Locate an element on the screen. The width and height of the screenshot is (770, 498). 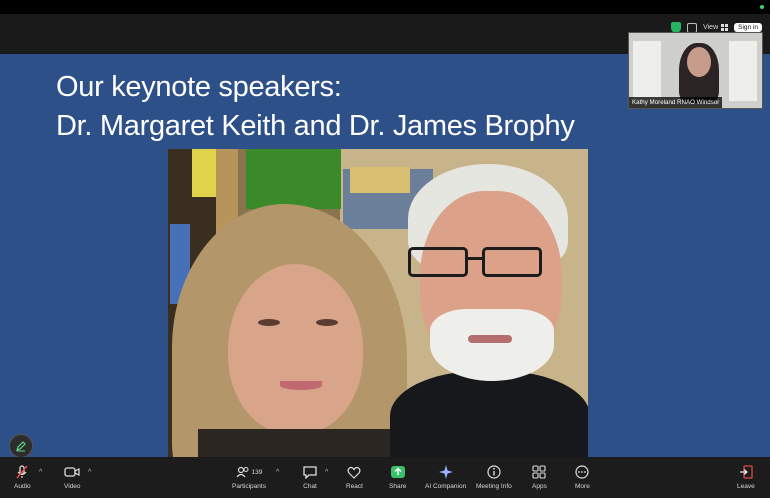
apps-label: Apps is located at coordinates (539, 486).